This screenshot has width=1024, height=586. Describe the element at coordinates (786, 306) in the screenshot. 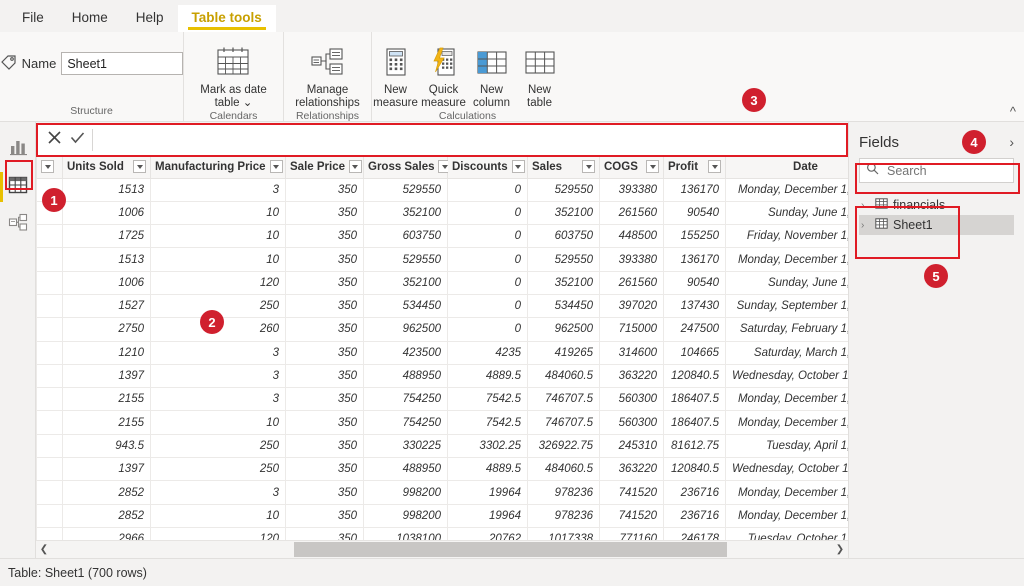

I see `table-cell: Sunday, September 1, 2013` at that location.